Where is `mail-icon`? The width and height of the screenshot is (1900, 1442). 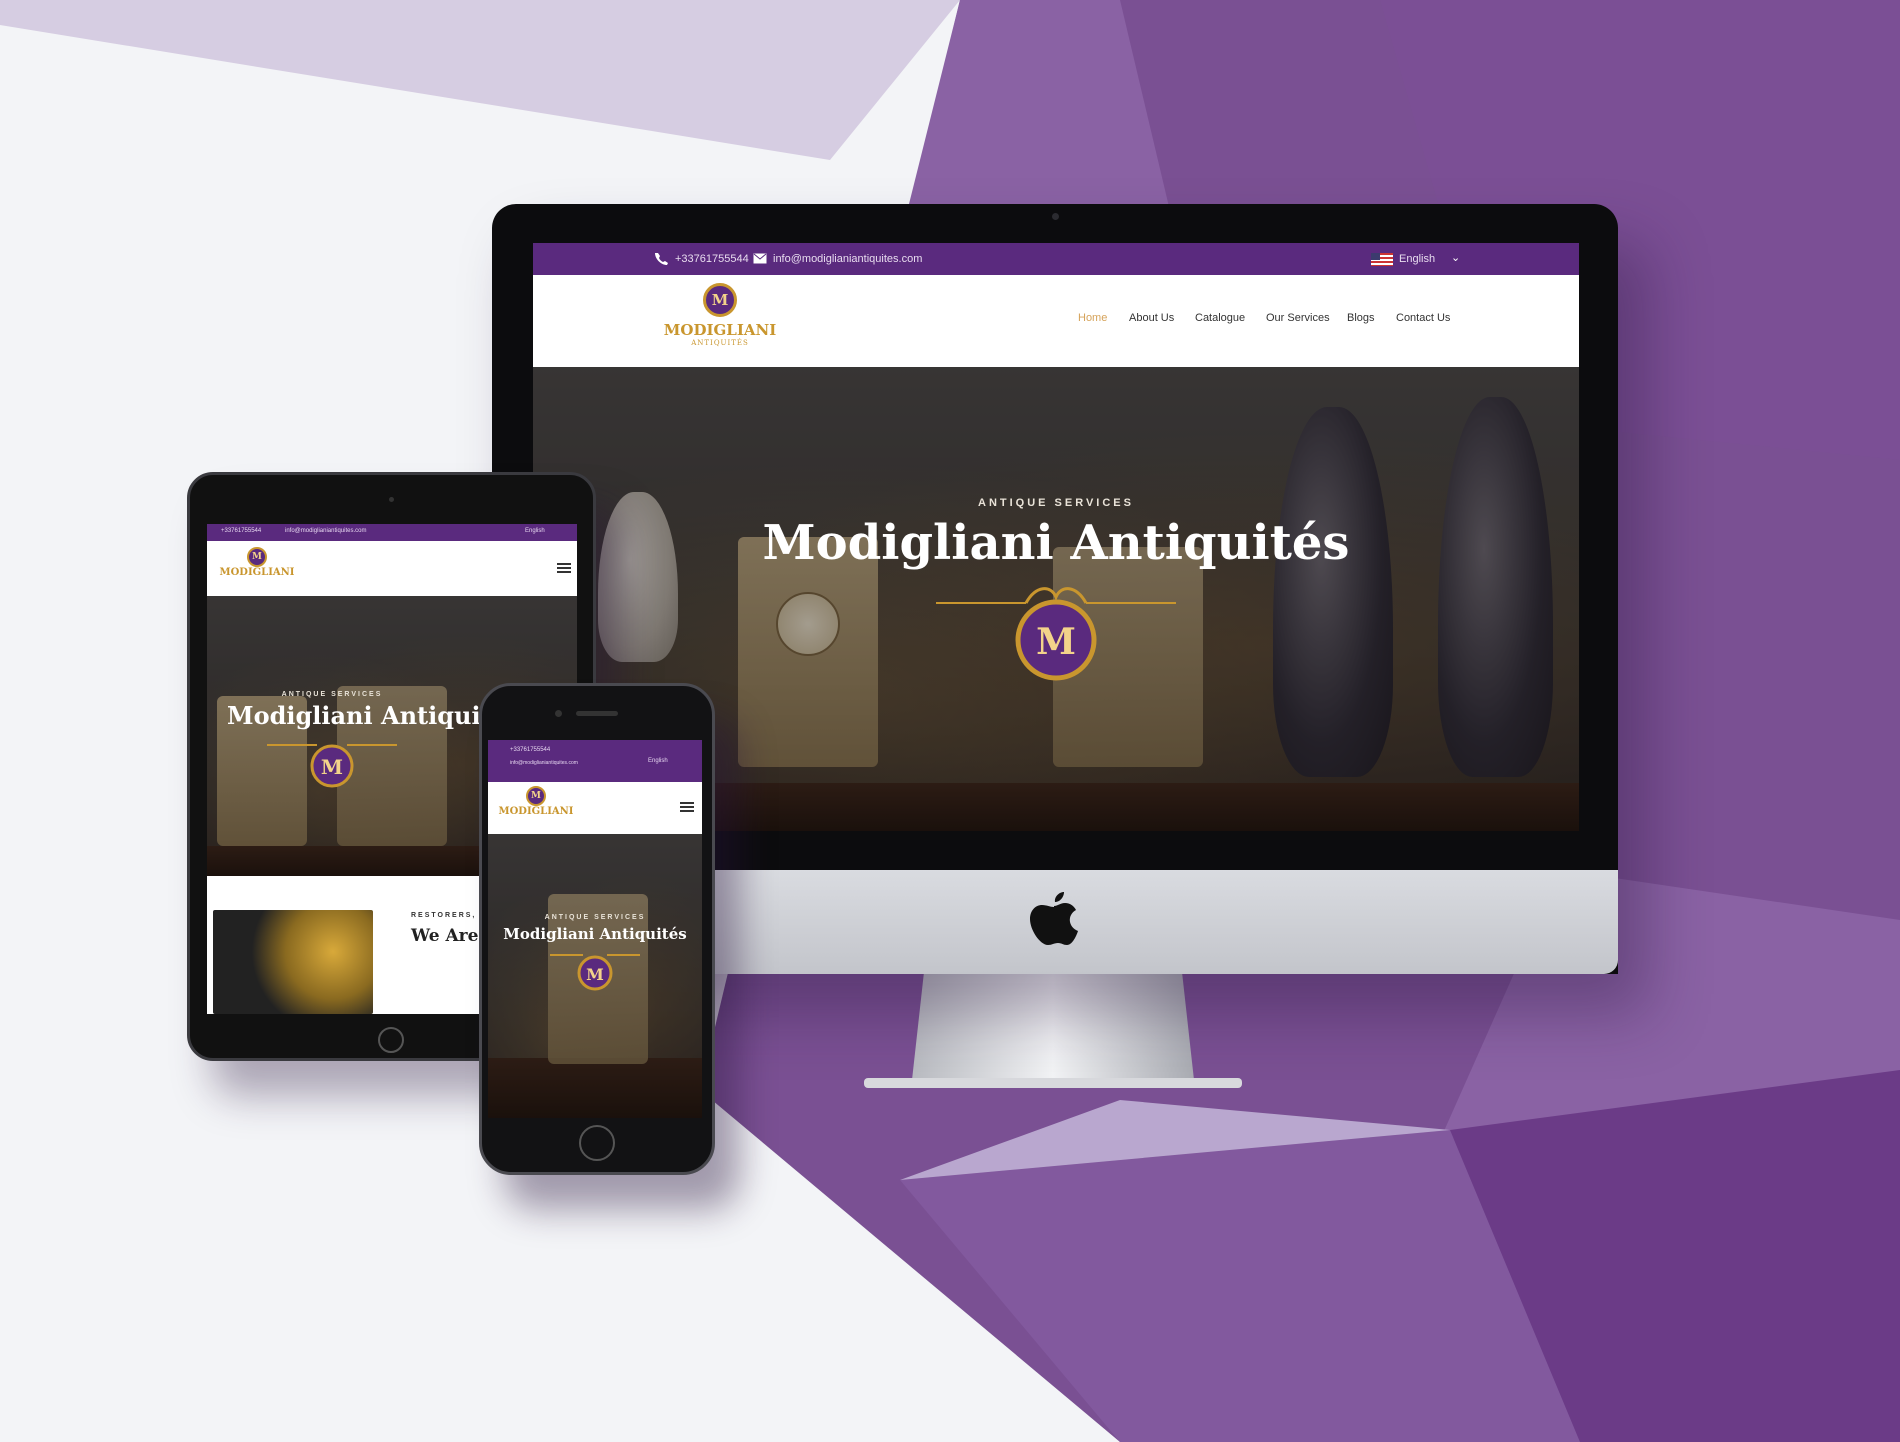
mail-icon is located at coordinates (760, 258).